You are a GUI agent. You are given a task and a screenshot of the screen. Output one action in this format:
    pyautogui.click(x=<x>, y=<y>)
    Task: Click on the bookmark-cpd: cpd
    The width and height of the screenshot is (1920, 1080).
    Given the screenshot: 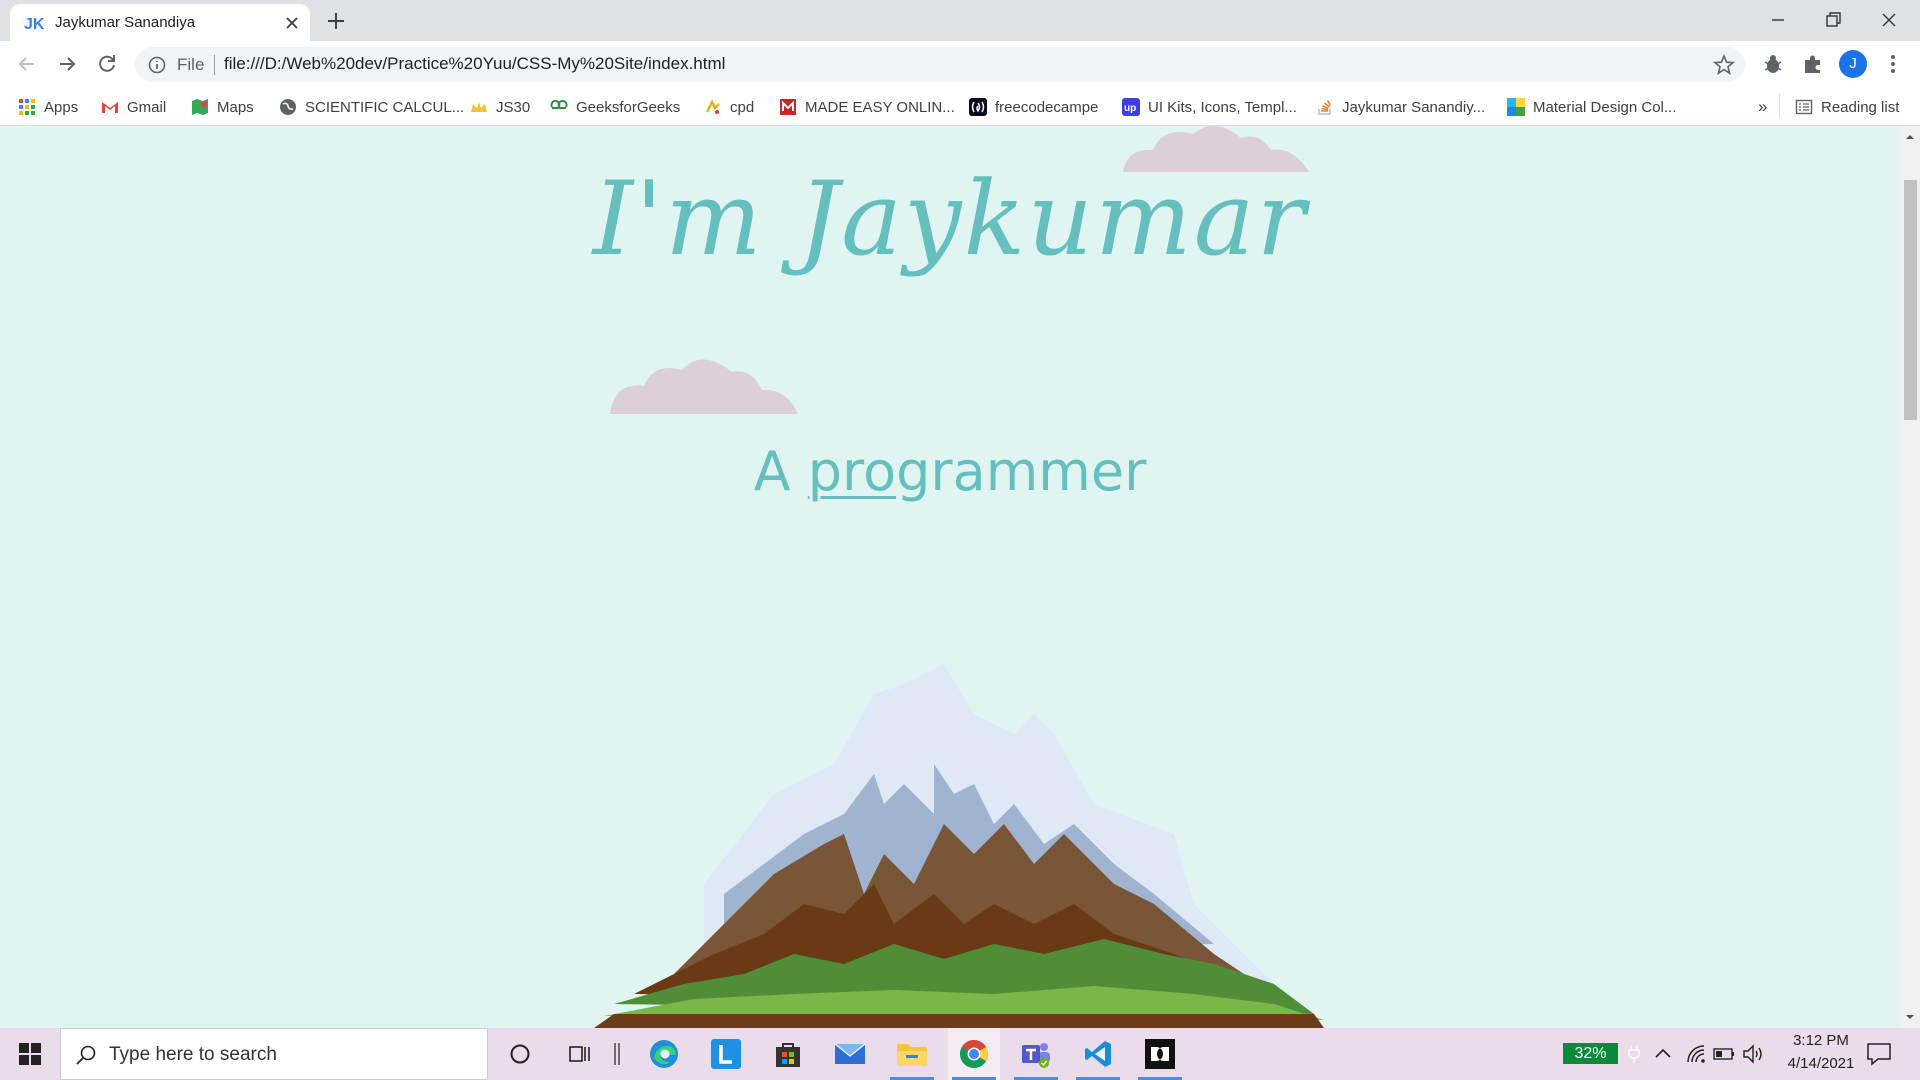 What is the action you would take?
    pyautogui.click(x=729, y=107)
    